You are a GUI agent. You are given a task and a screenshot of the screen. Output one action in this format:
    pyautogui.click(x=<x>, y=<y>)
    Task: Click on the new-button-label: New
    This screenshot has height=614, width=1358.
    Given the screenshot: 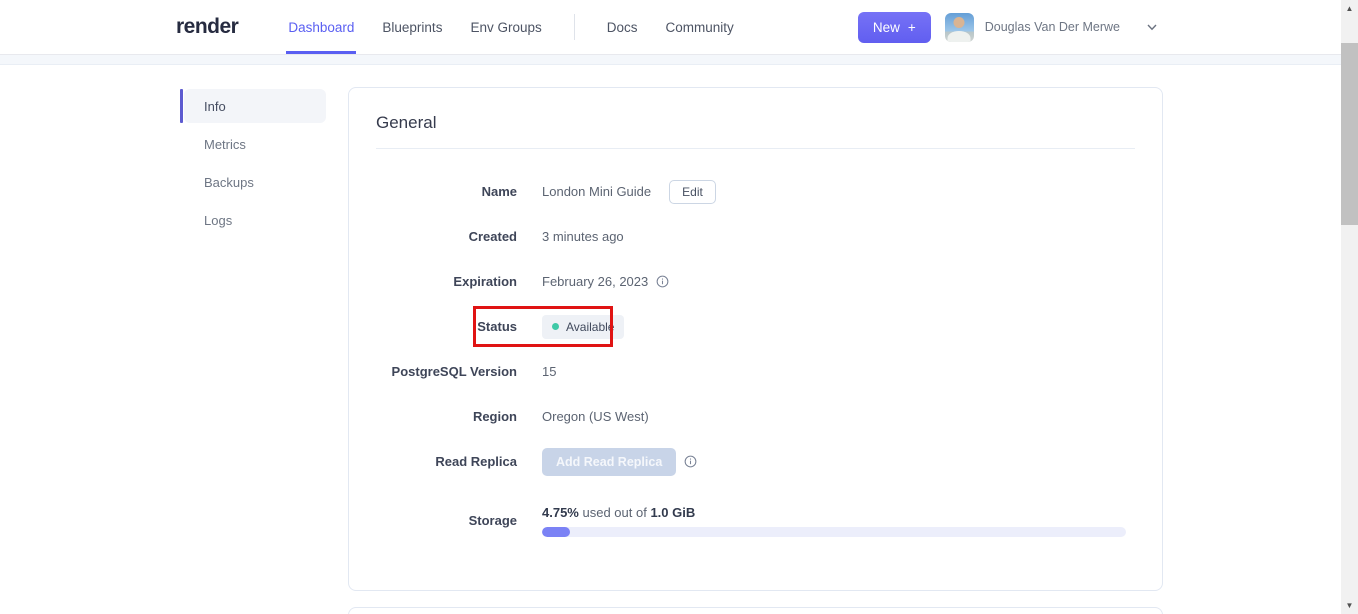 What is the action you would take?
    pyautogui.click(x=886, y=27)
    